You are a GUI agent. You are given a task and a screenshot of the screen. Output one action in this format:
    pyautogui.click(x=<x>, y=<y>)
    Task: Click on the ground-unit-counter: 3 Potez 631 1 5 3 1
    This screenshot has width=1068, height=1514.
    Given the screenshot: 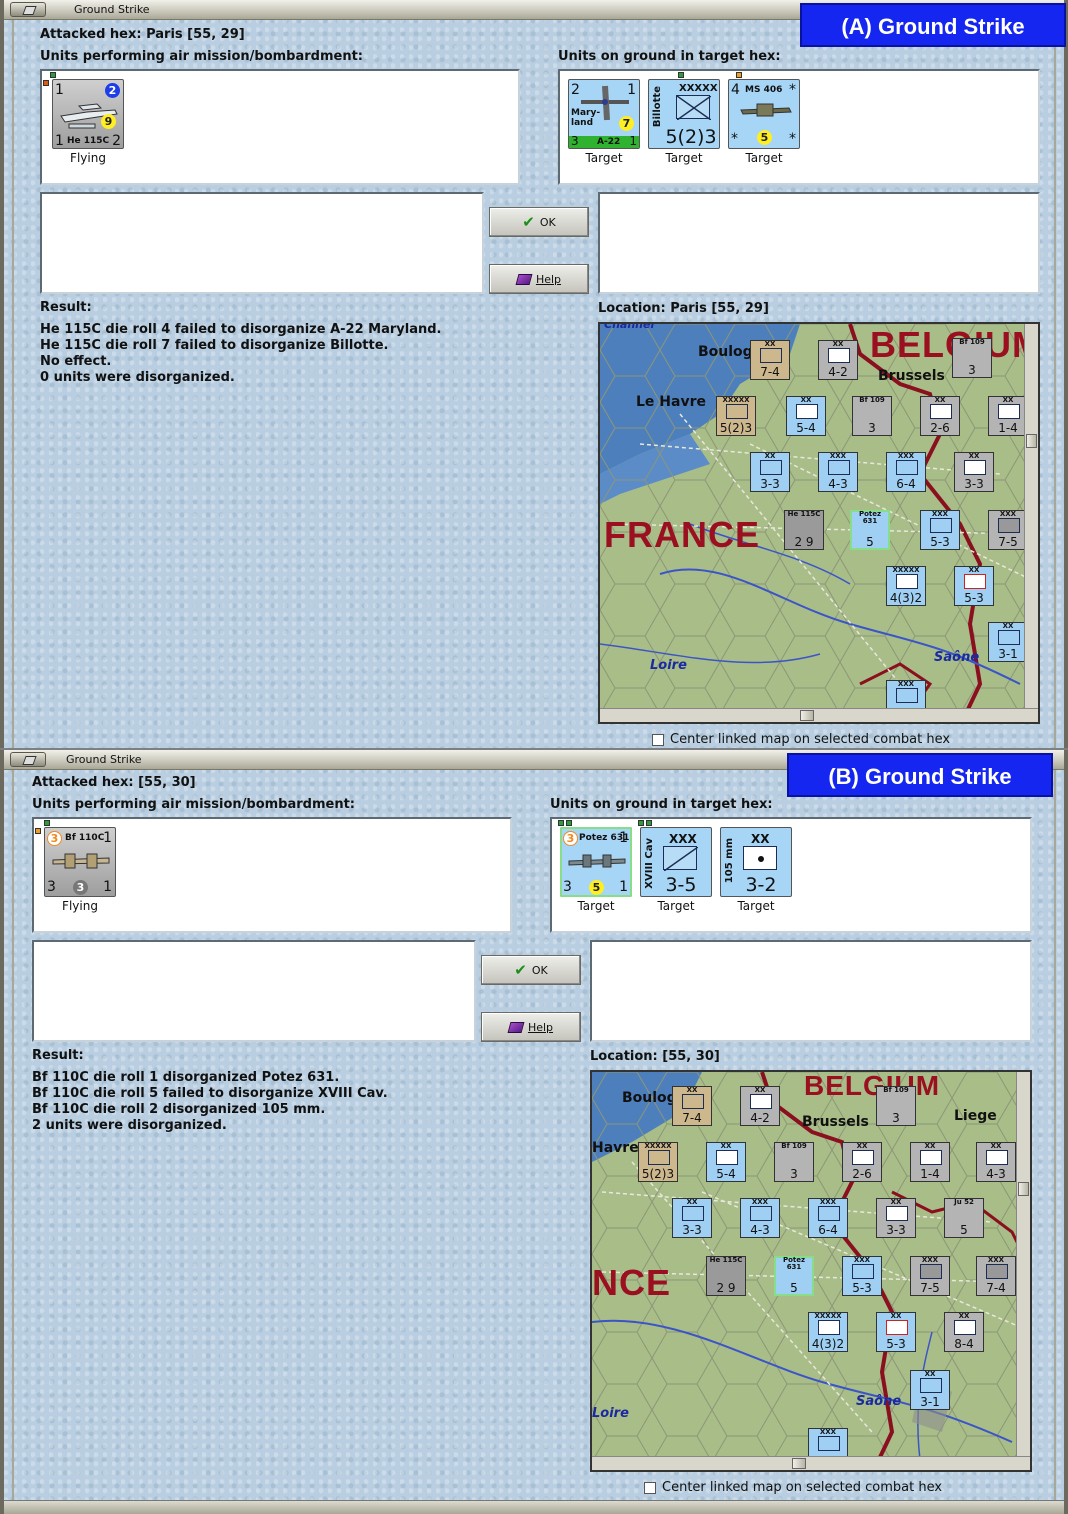 What is the action you would take?
    pyautogui.click(x=596, y=862)
    